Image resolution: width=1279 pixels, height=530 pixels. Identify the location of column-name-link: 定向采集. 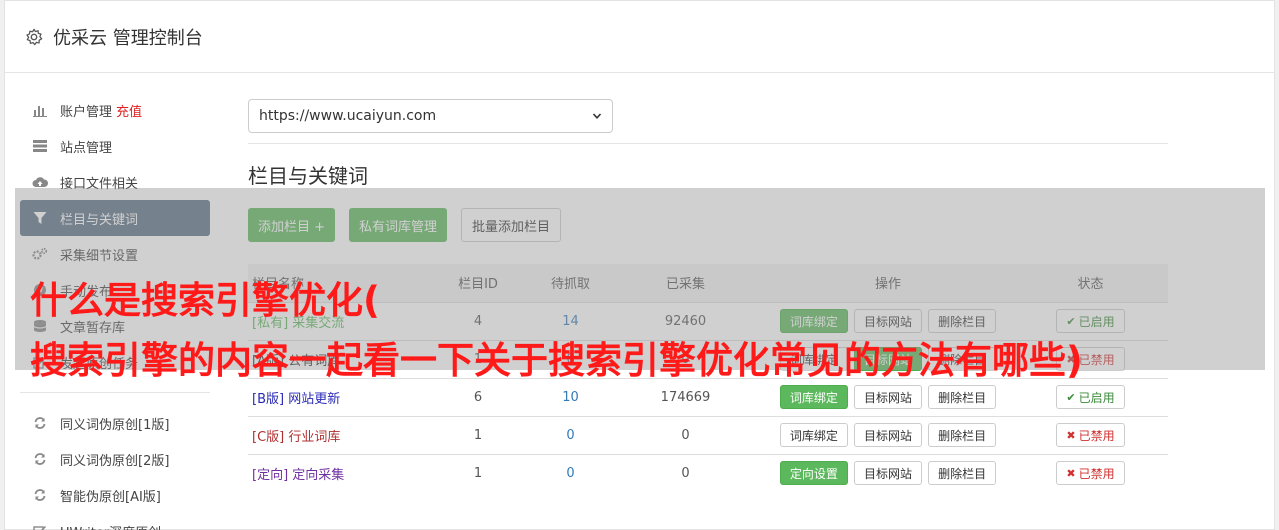
(318, 475).